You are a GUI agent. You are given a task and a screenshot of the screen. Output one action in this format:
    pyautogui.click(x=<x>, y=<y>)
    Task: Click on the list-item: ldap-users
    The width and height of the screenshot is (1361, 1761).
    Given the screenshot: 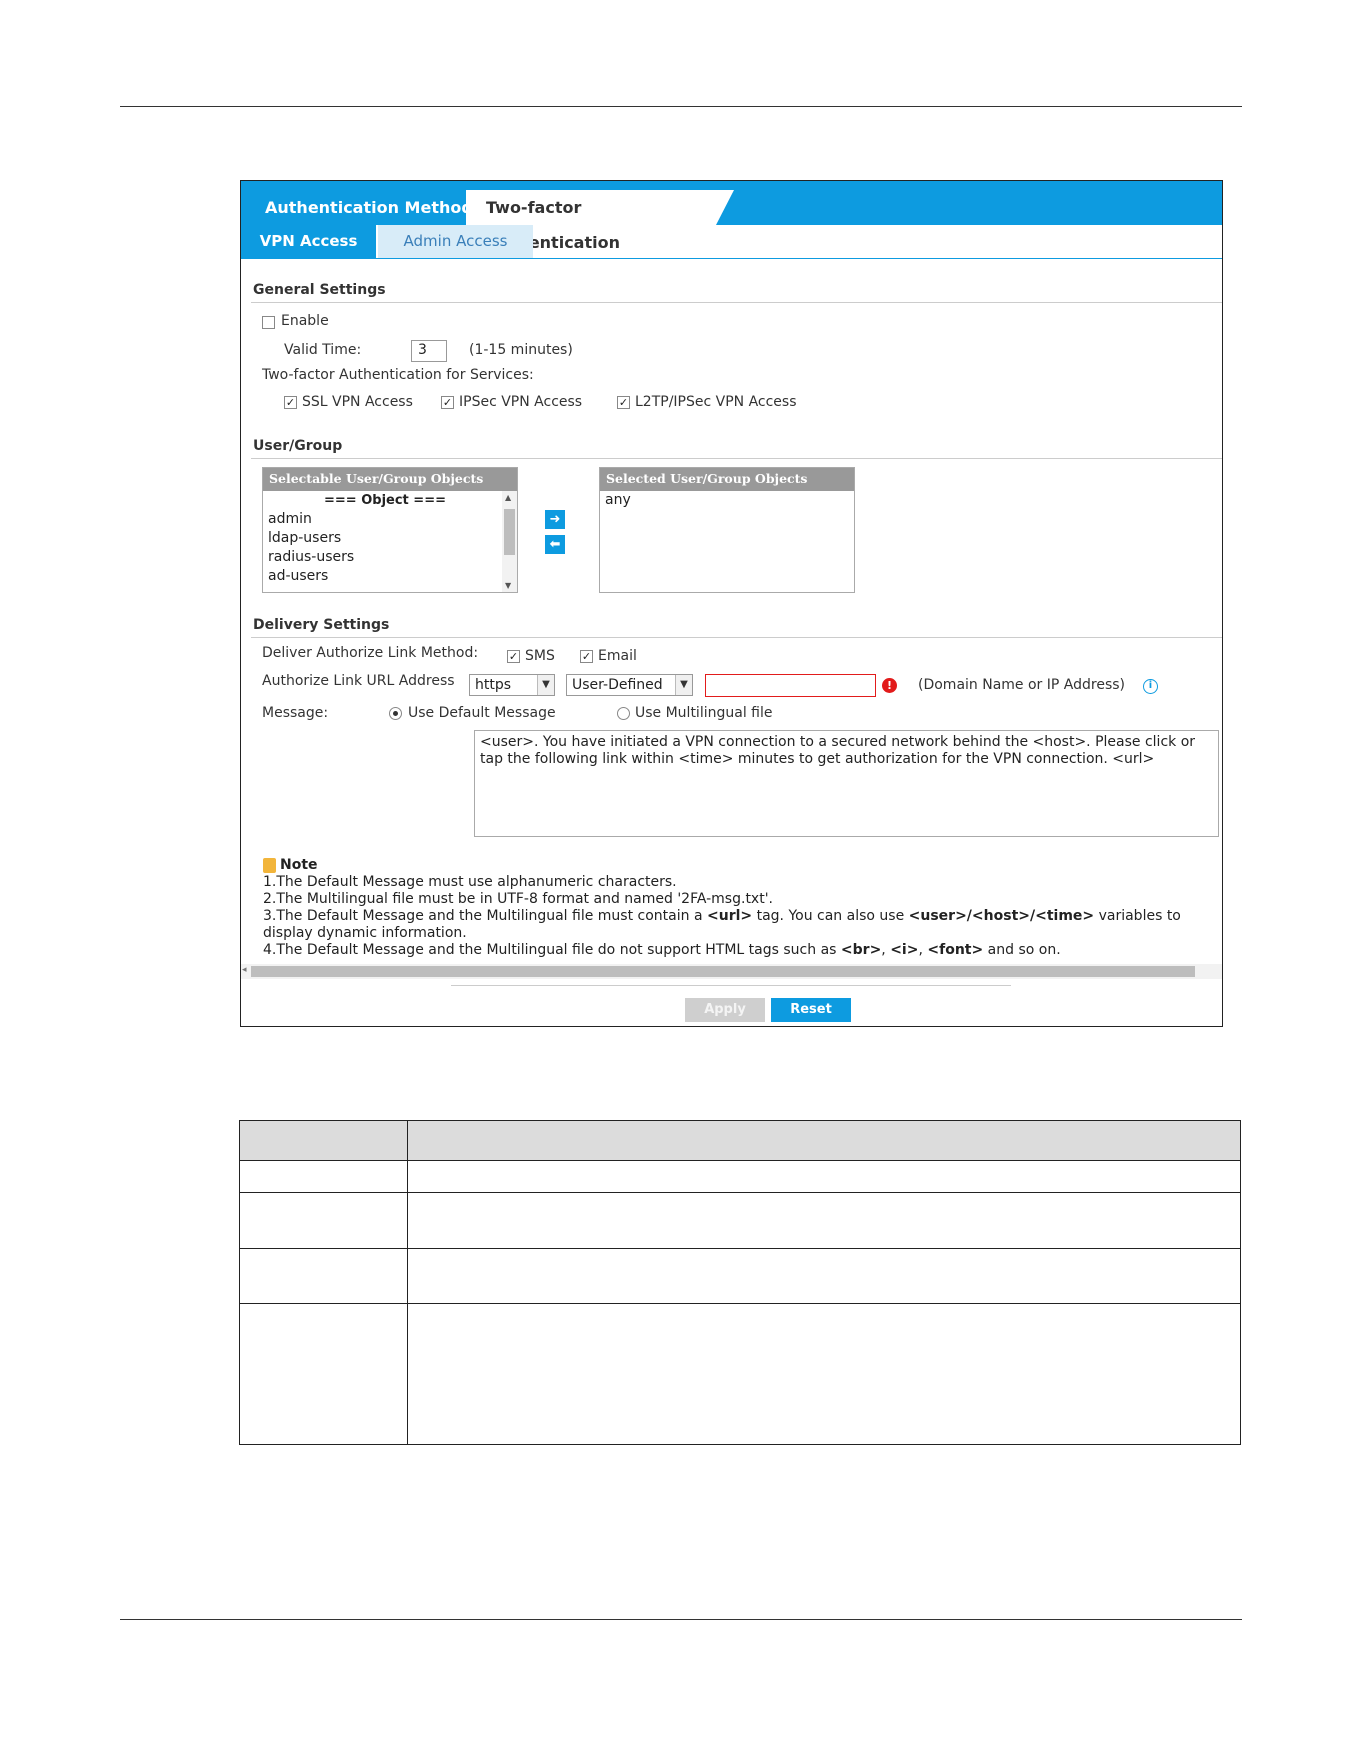 What is the action you would take?
    pyautogui.click(x=390, y=538)
    